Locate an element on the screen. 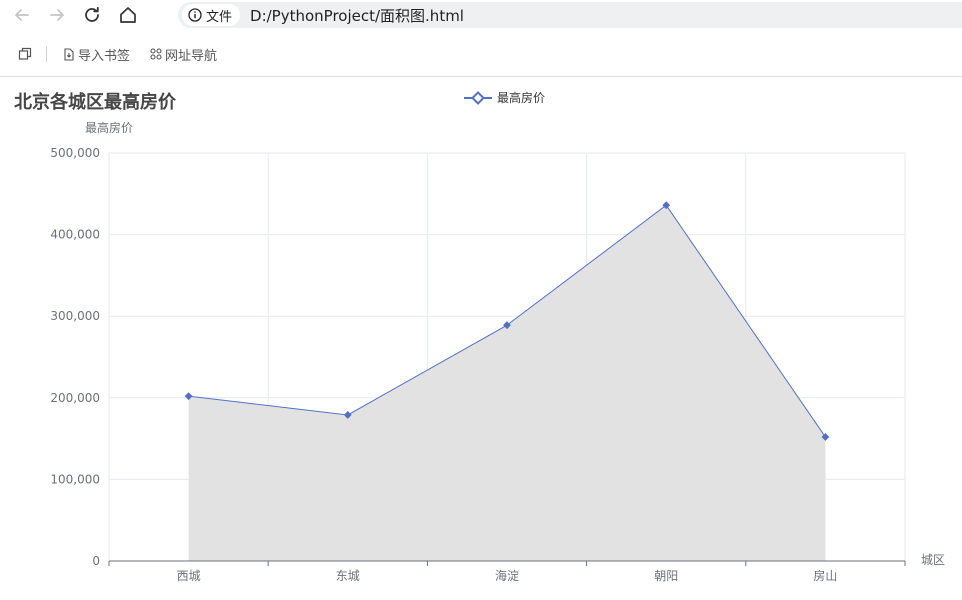 Image resolution: width=962 pixels, height=600 pixels. bookmarks-divider is located at coordinates (46, 54).